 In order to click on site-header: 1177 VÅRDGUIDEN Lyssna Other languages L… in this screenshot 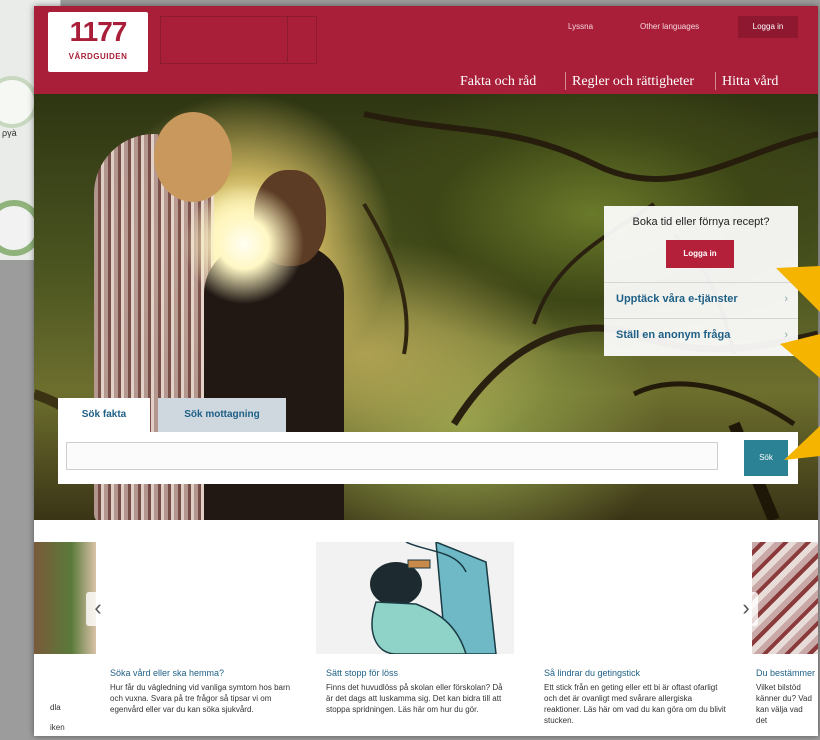, I will do `click(426, 50)`.